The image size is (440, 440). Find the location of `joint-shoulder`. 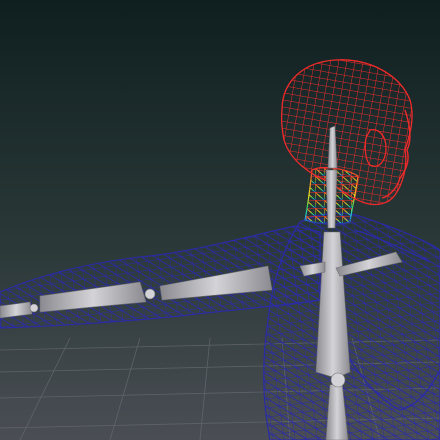

joint-shoulder is located at coordinates (150, 294).